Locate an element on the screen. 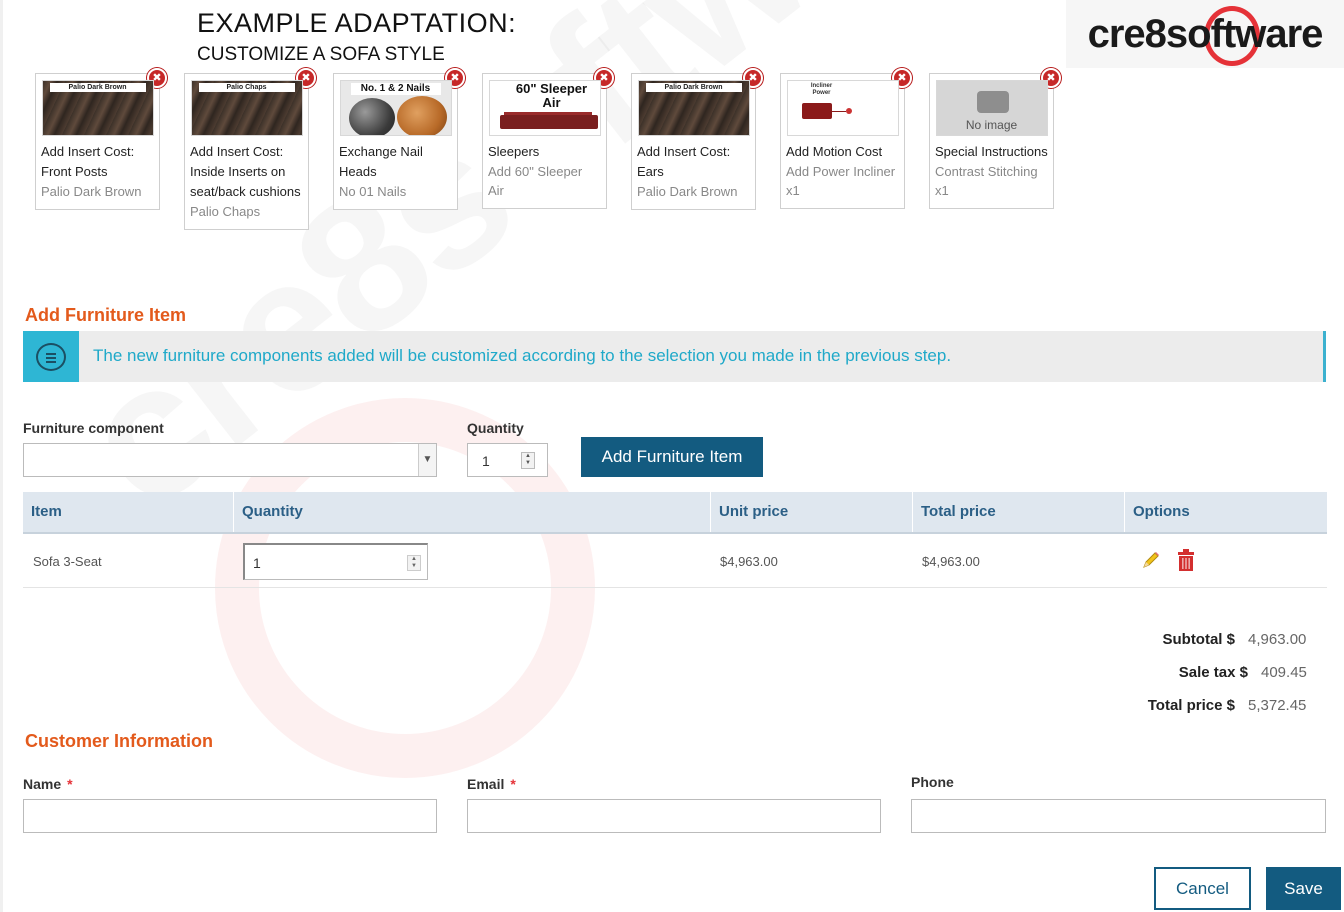  name-input is located at coordinates (230, 816).